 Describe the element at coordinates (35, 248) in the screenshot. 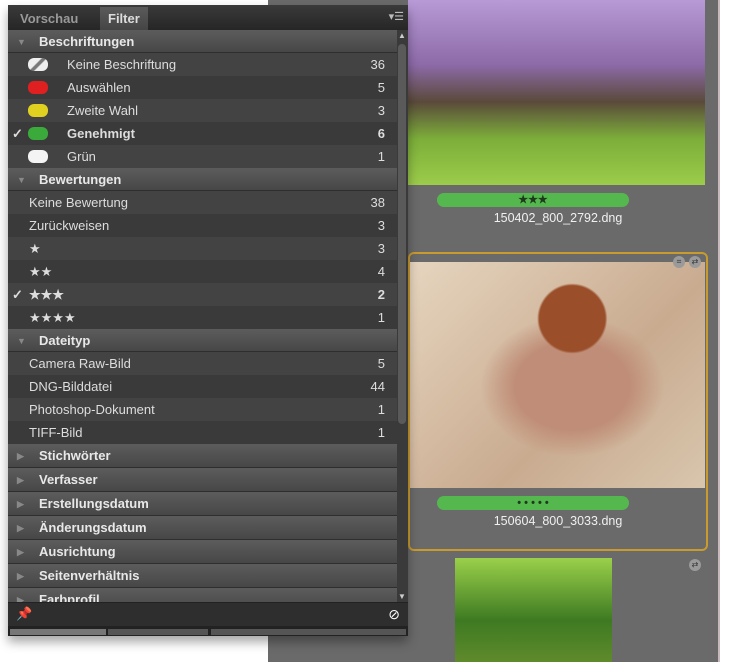

I see `filter-item-label: ★` at that location.